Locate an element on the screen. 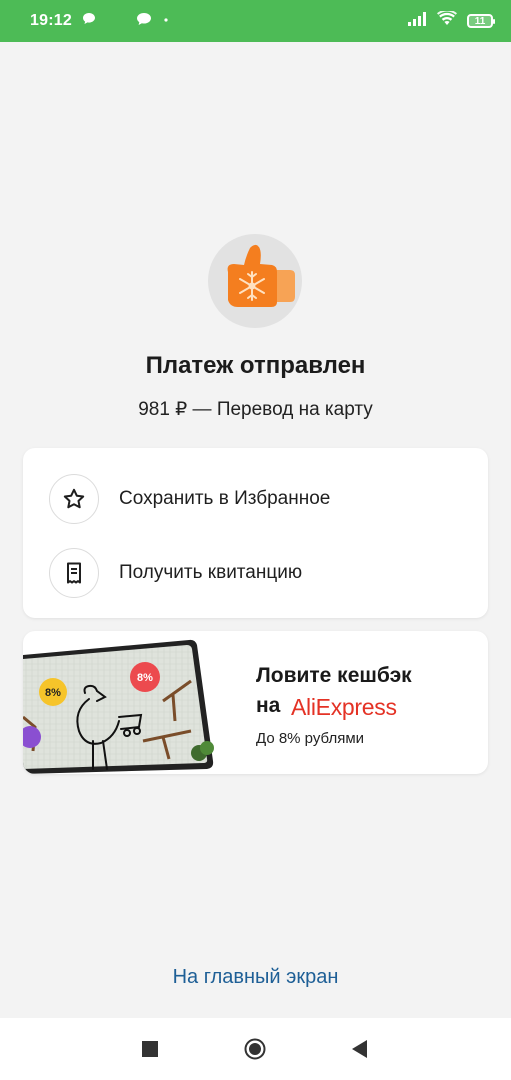  promo-subtitle: До 8% рублями is located at coordinates (310, 738).